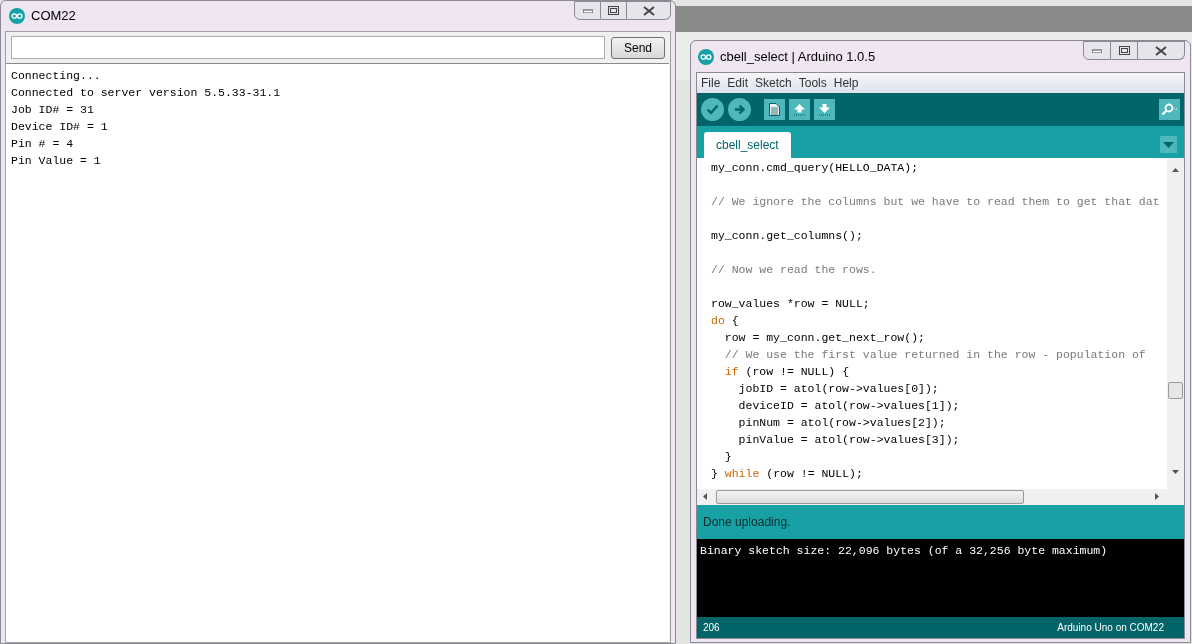 The image size is (1192, 644). What do you see at coordinates (734, 321) in the screenshot?
I see `code-text: {` at bounding box center [734, 321].